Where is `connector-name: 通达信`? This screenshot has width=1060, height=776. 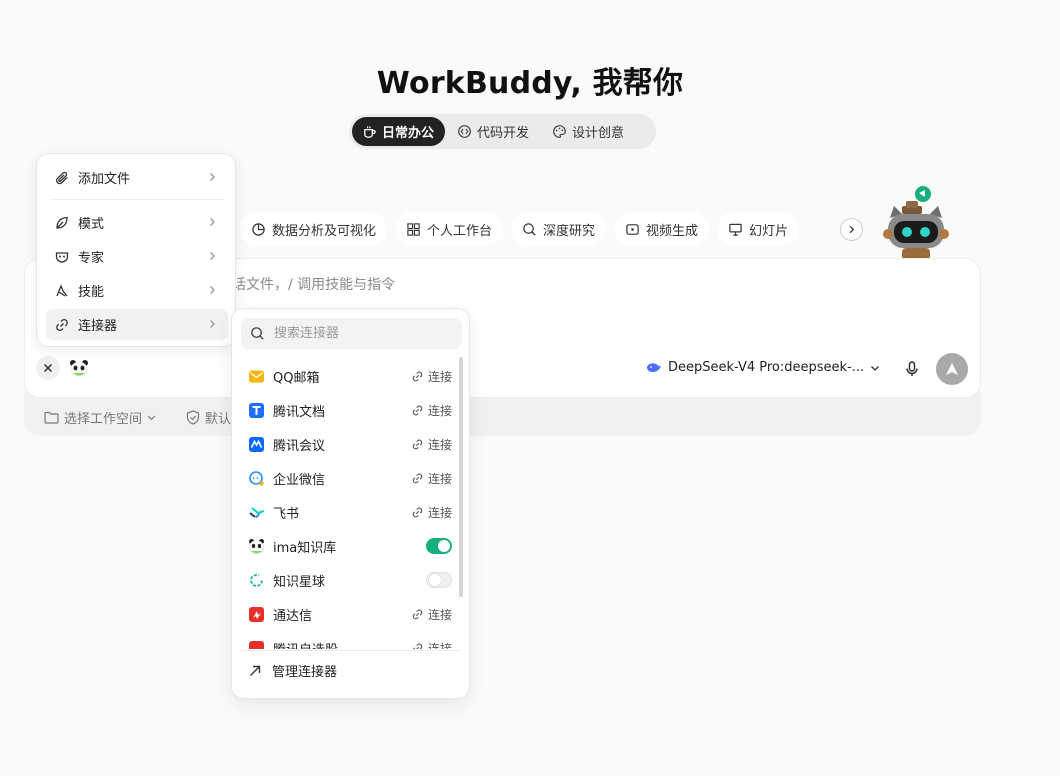 connector-name: 通达信 is located at coordinates (293, 616).